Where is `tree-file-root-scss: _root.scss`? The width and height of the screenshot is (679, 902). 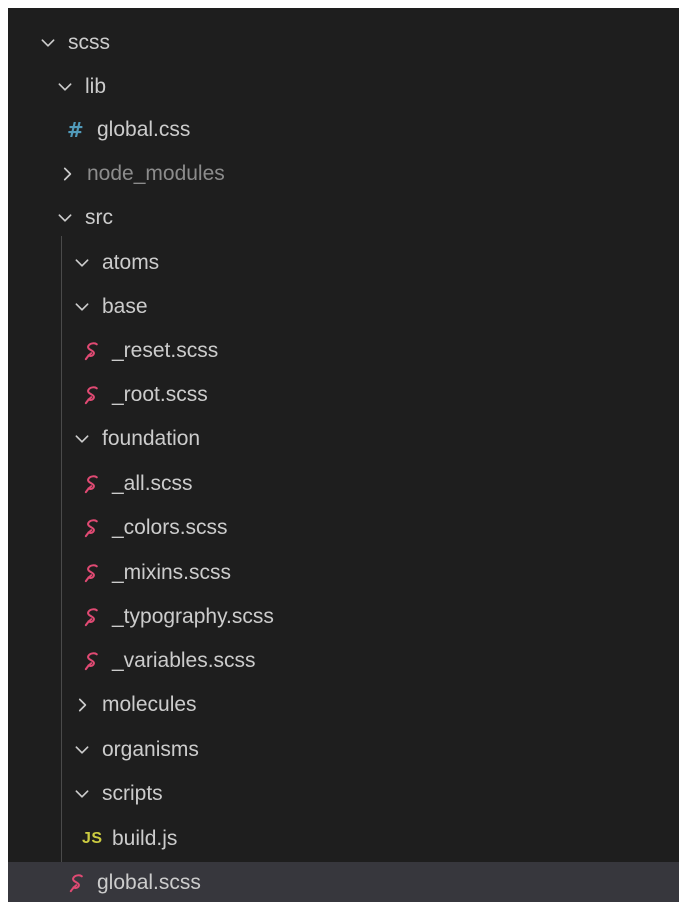
tree-file-root-scss: _root.scss is located at coordinates (343, 395).